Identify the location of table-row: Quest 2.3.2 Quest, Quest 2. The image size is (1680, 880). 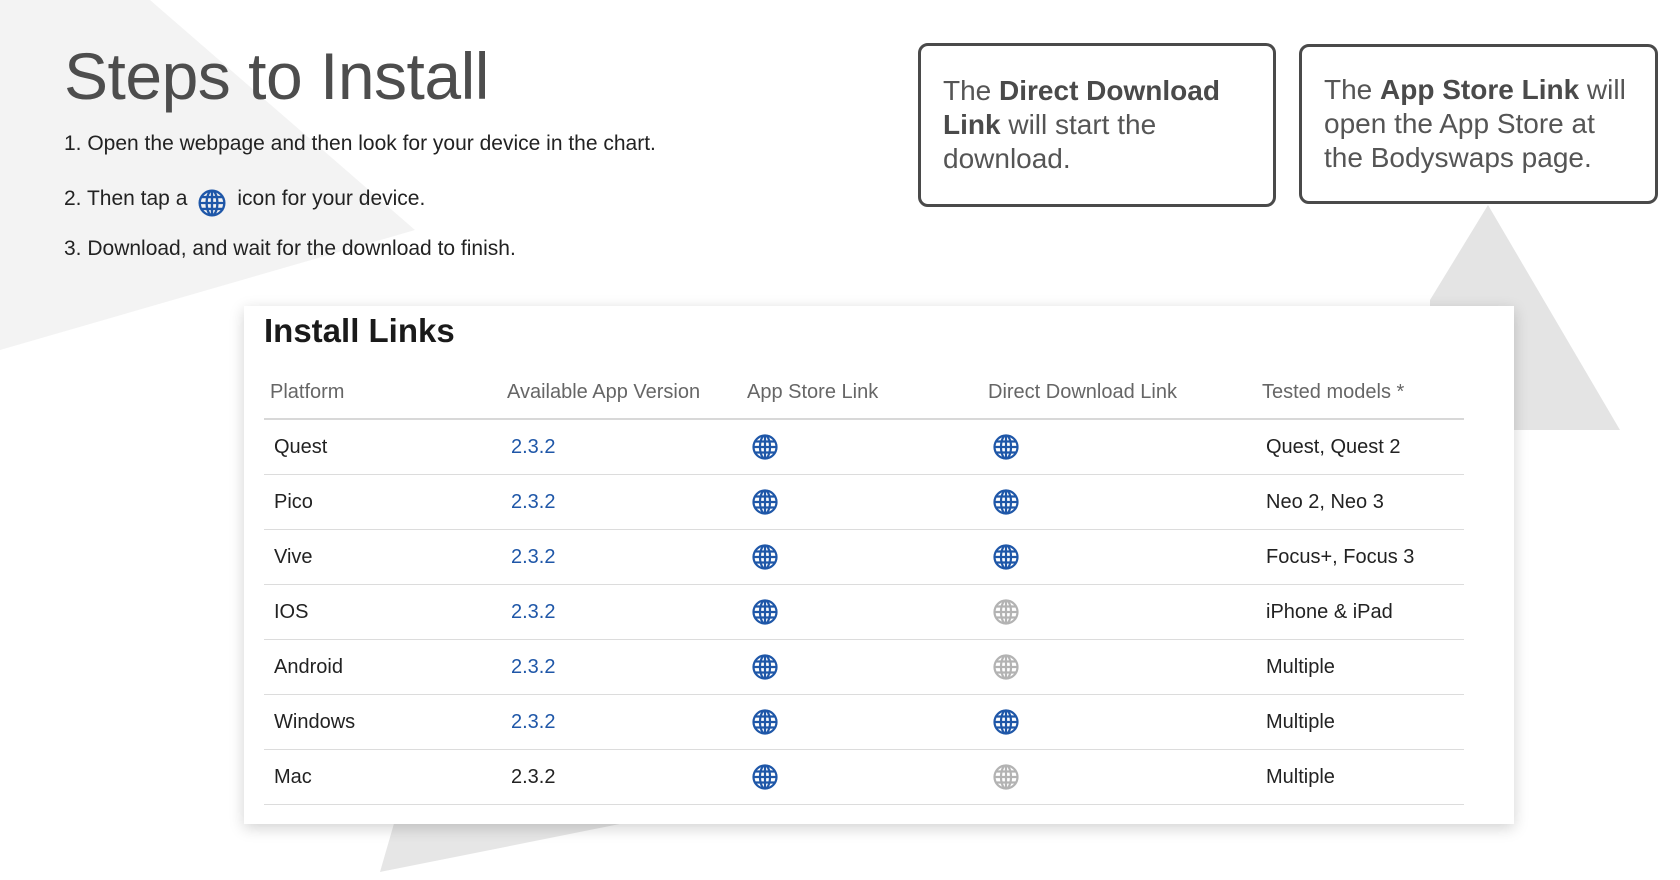
(864, 447).